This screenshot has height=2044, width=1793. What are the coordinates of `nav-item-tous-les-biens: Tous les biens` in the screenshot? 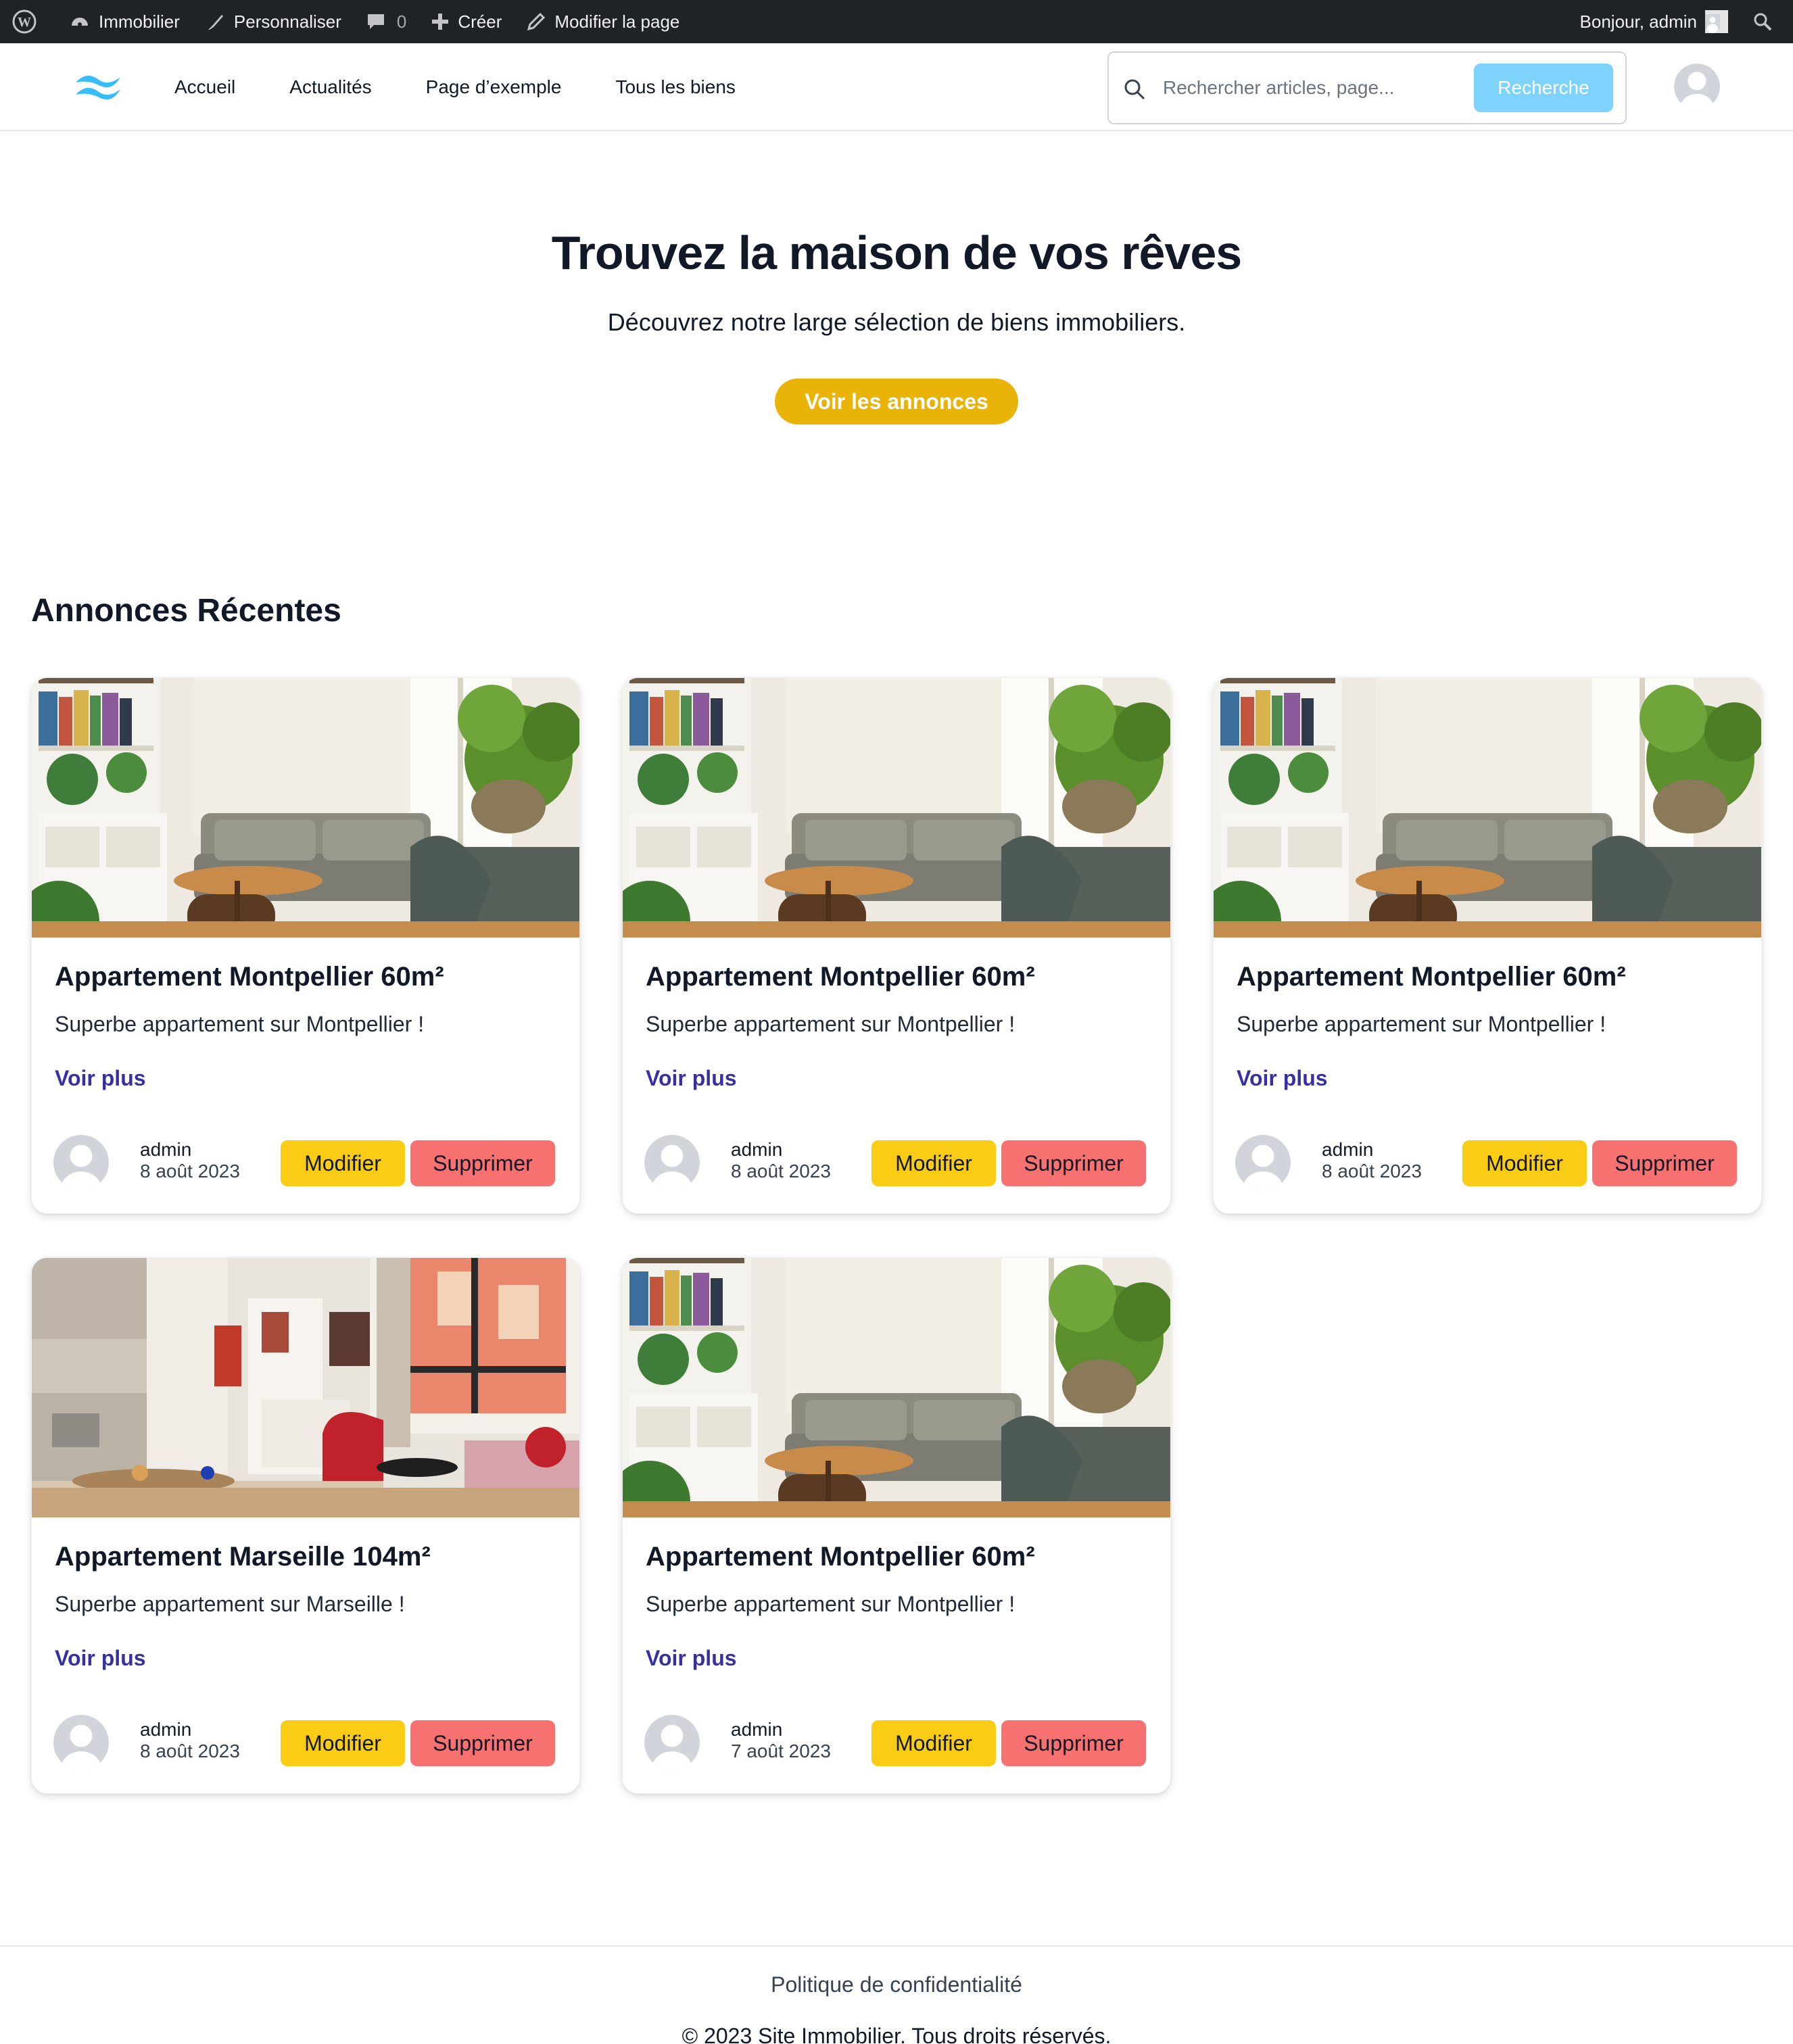 It's located at (675, 87).